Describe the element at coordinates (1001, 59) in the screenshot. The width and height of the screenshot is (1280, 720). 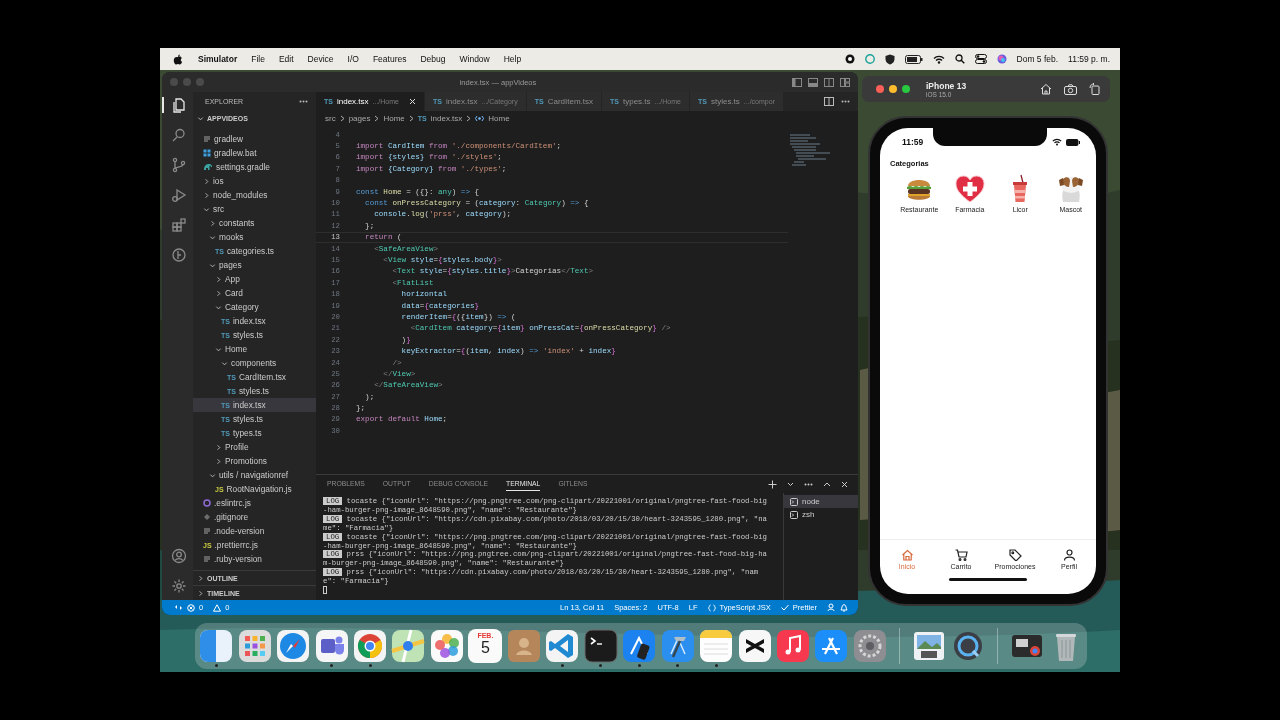
I see `orb-icon` at that location.